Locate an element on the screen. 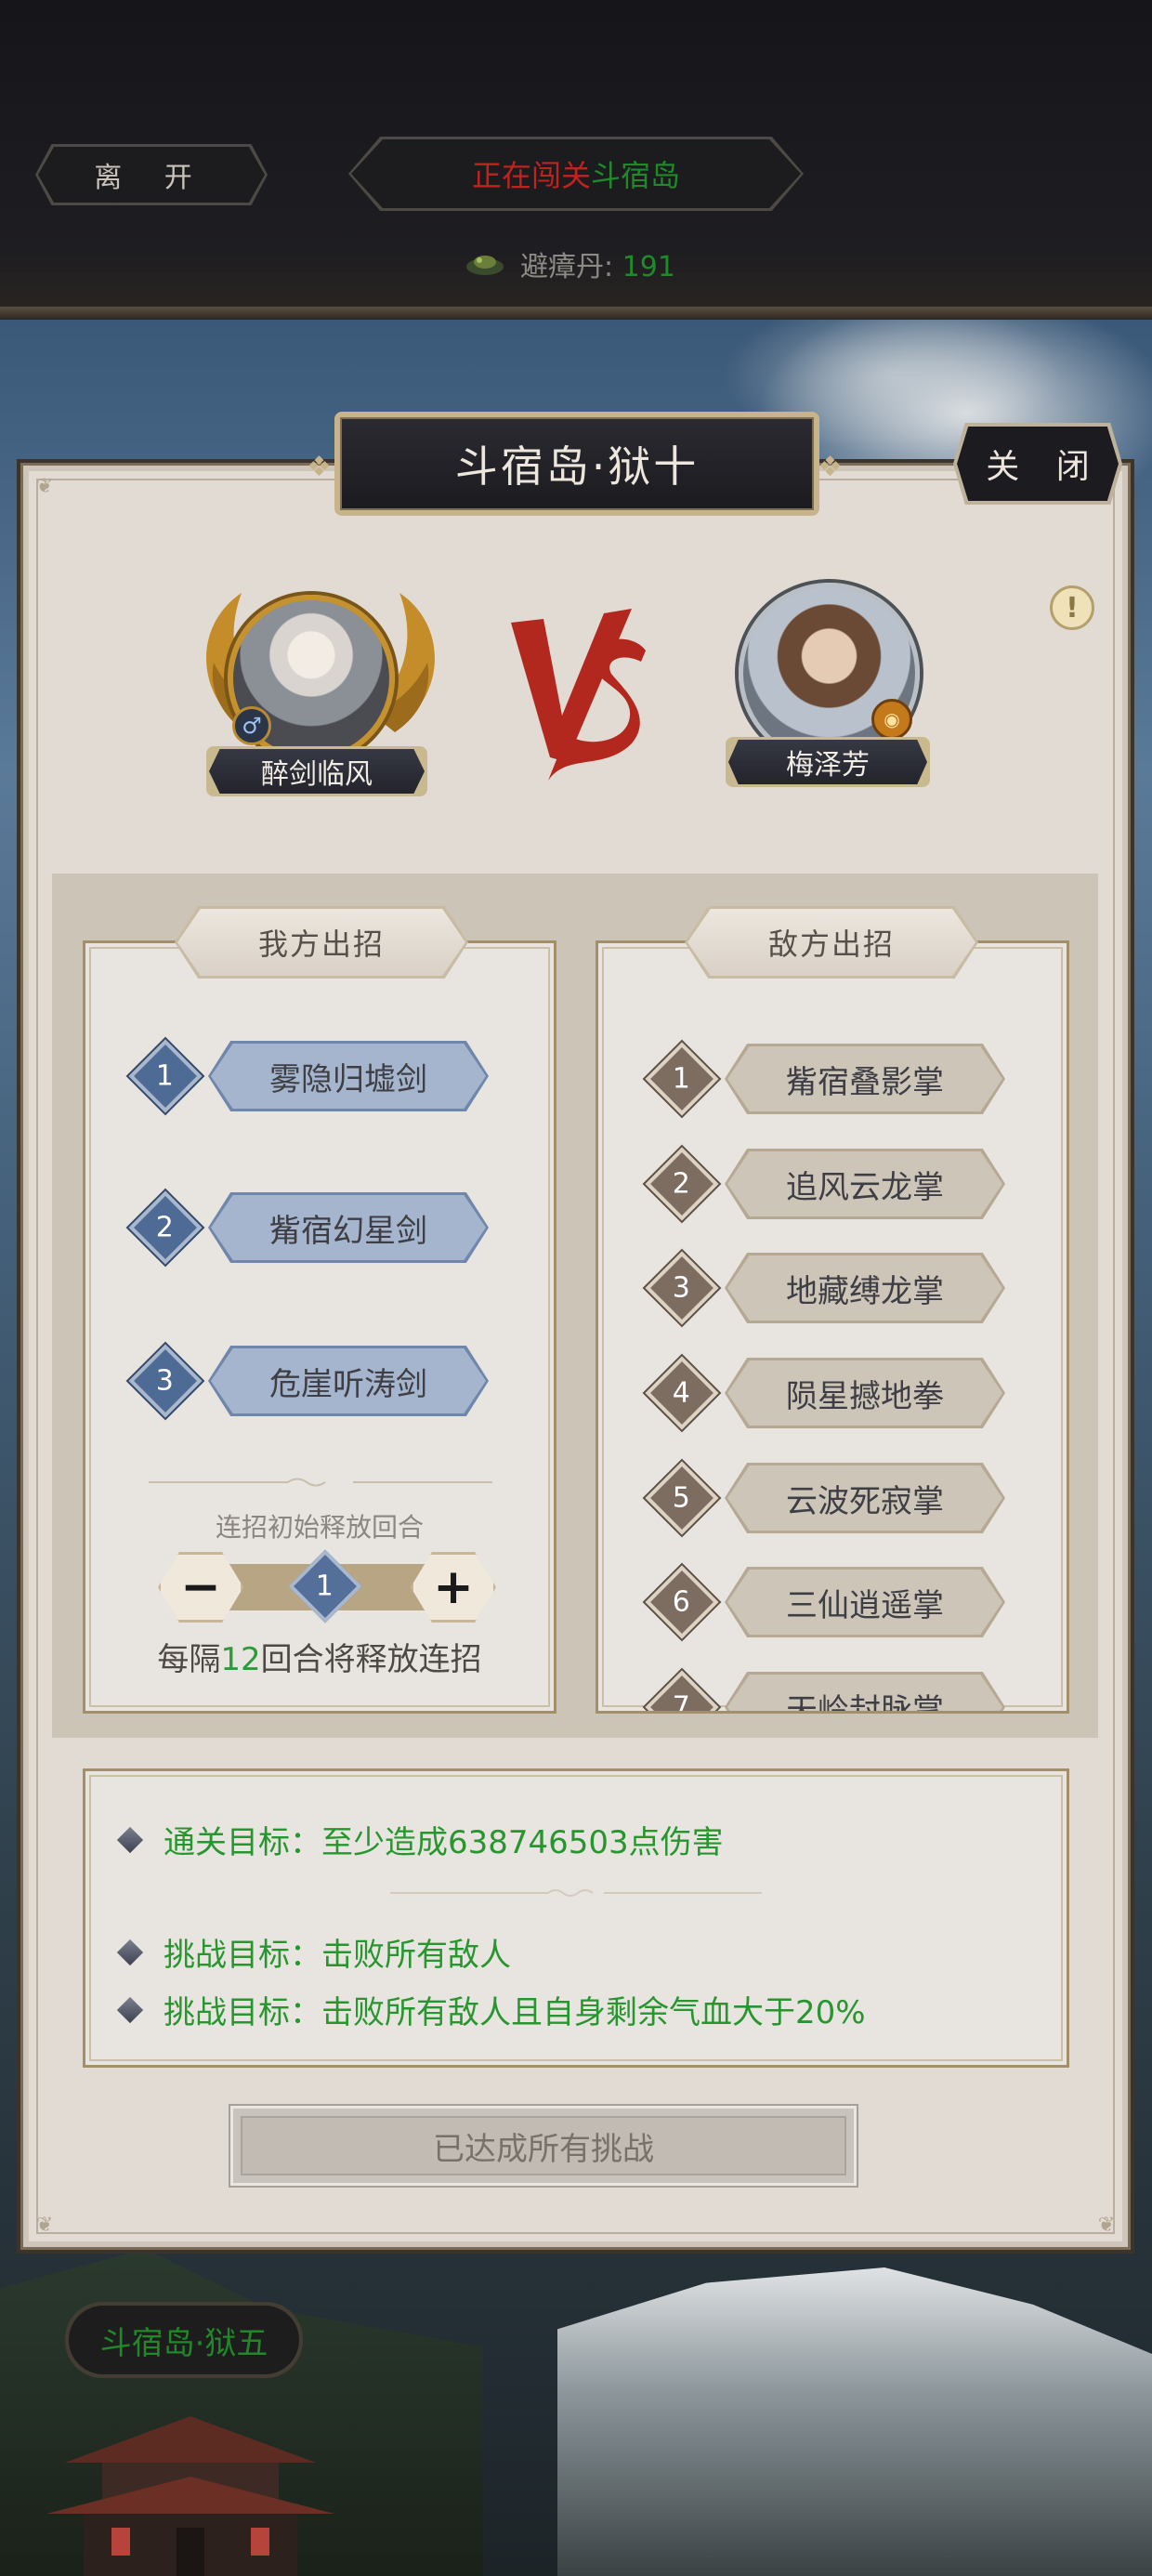 The width and height of the screenshot is (1152, 2576). my-move-row: 3 危崖听涛剑 is located at coordinates (308, 1381).